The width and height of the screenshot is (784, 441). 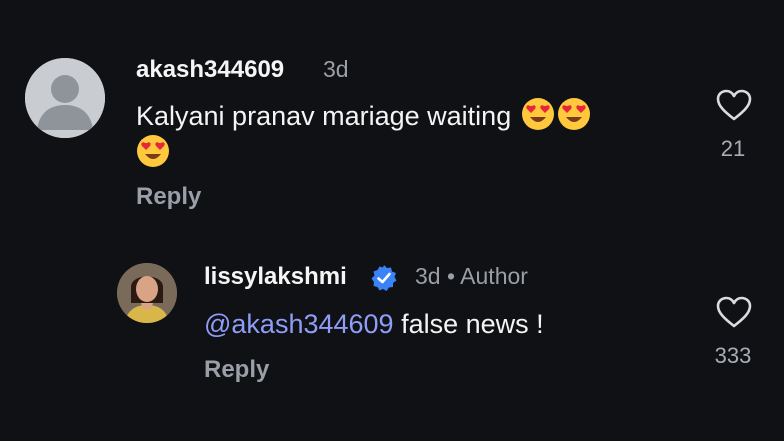 What do you see at coordinates (468, 324) in the screenshot?
I see `comment-body: false news !` at bounding box center [468, 324].